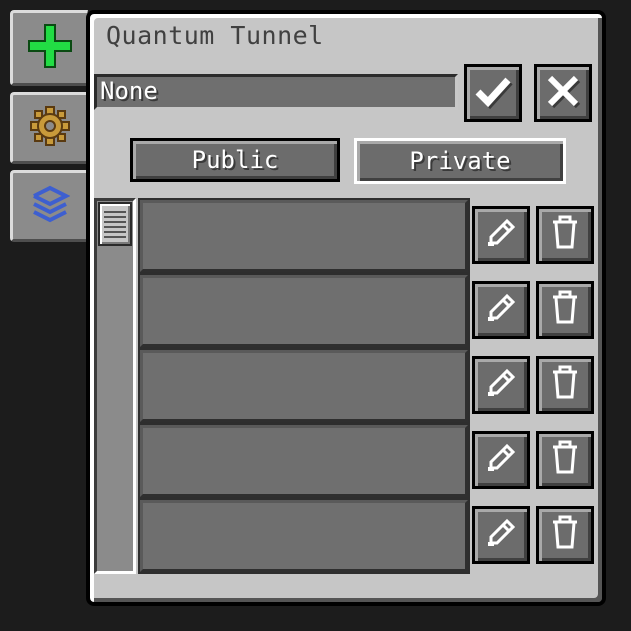 Image resolution: width=631 pixels, height=631 pixels. I want to click on list-scrollbar-track, so click(115, 386).